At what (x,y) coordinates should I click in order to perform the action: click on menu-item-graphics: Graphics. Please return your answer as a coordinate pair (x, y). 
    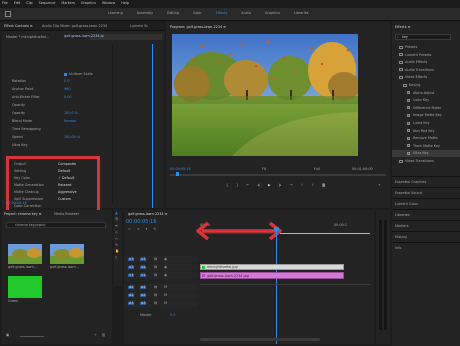
    Looking at the image, I should click on (88, 3).